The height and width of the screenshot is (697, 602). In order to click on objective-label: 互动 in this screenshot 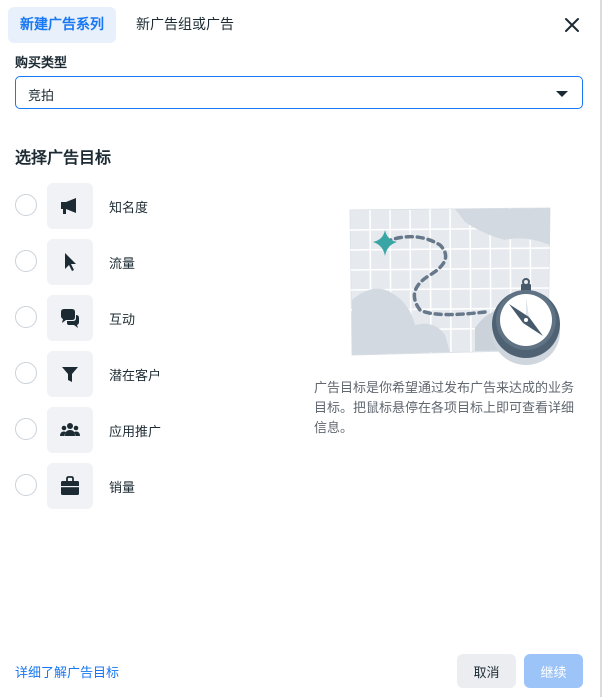, I will do `click(122, 320)`.